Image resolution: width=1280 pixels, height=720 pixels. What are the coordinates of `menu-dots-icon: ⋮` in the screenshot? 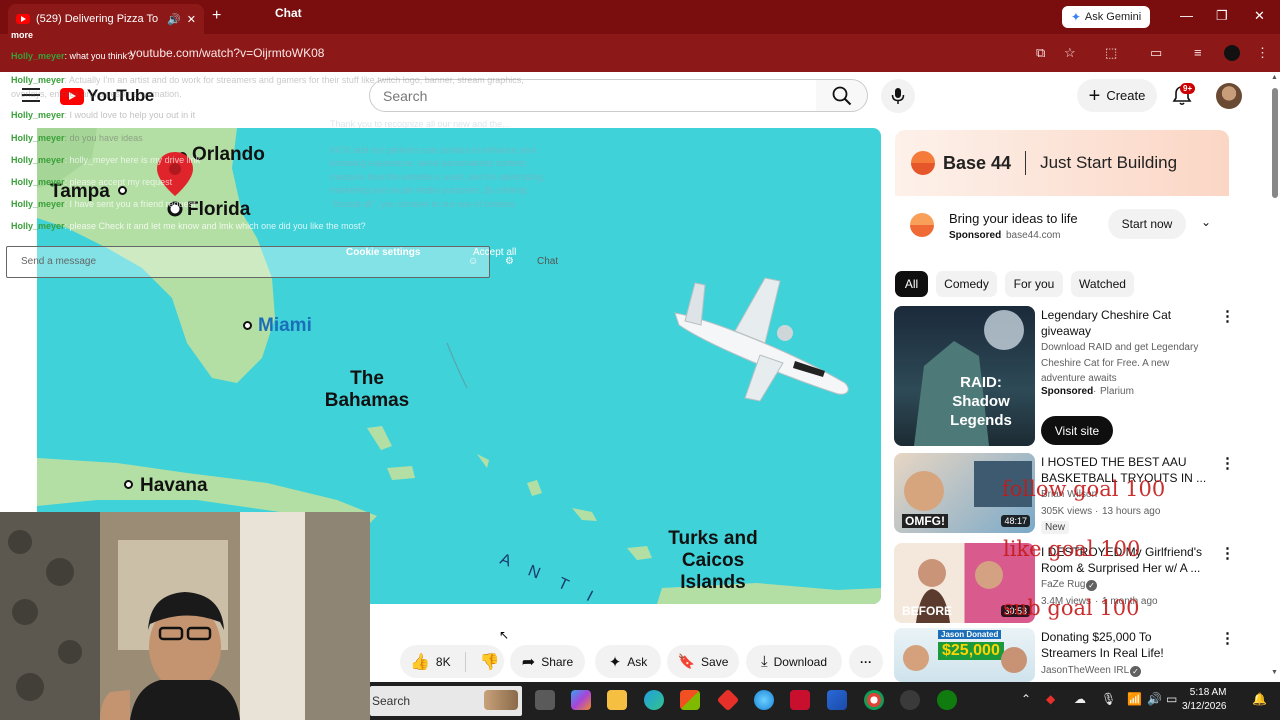 It's located at (1262, 53).